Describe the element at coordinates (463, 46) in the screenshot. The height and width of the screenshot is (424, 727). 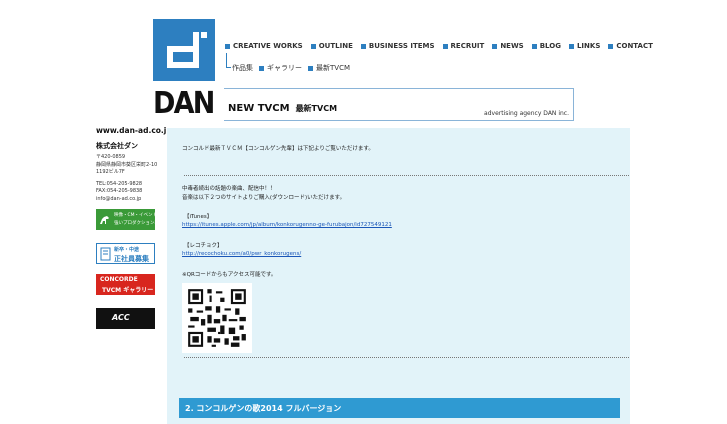
I see `nav-item-recruit: RECRUIT` at that location.